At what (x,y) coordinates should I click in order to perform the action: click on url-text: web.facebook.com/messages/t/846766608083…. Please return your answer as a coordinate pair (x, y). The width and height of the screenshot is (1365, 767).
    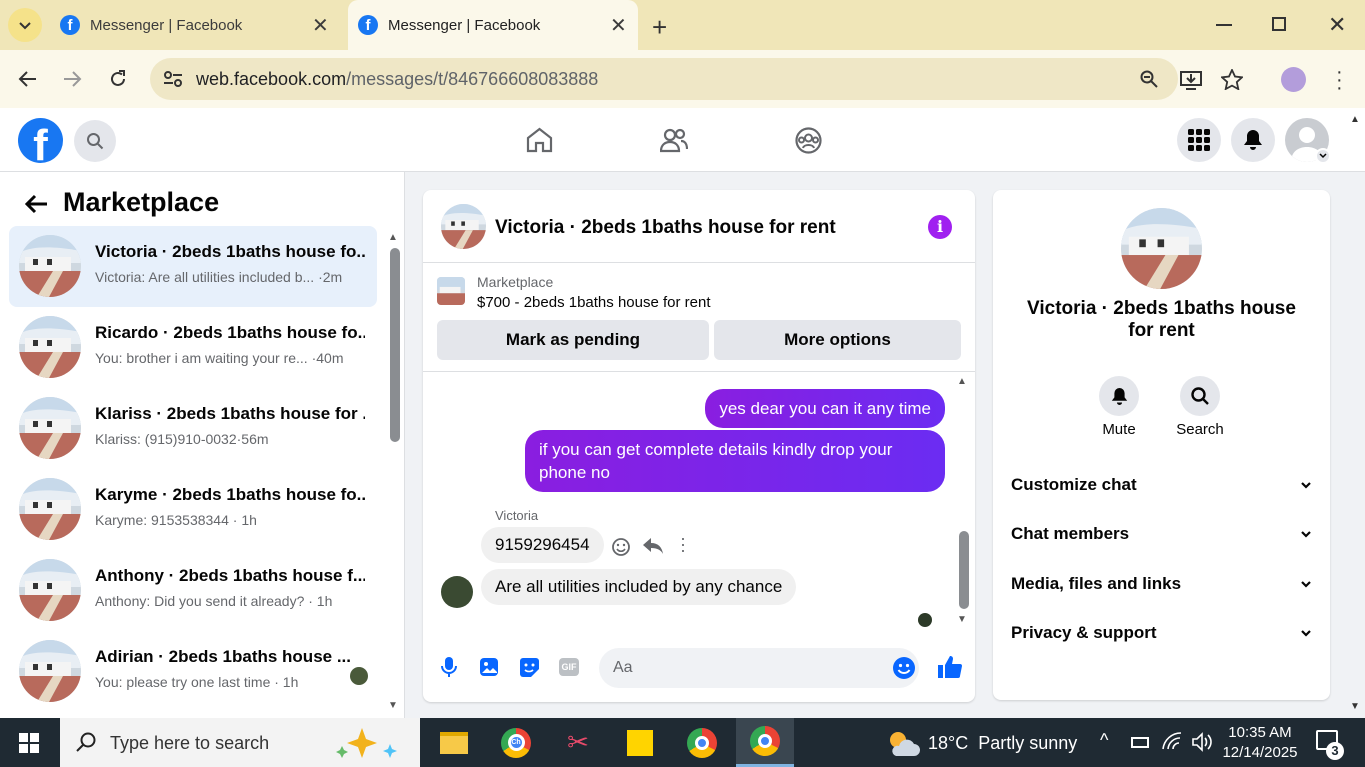
    Looking at the image, I should click on (397, 79).